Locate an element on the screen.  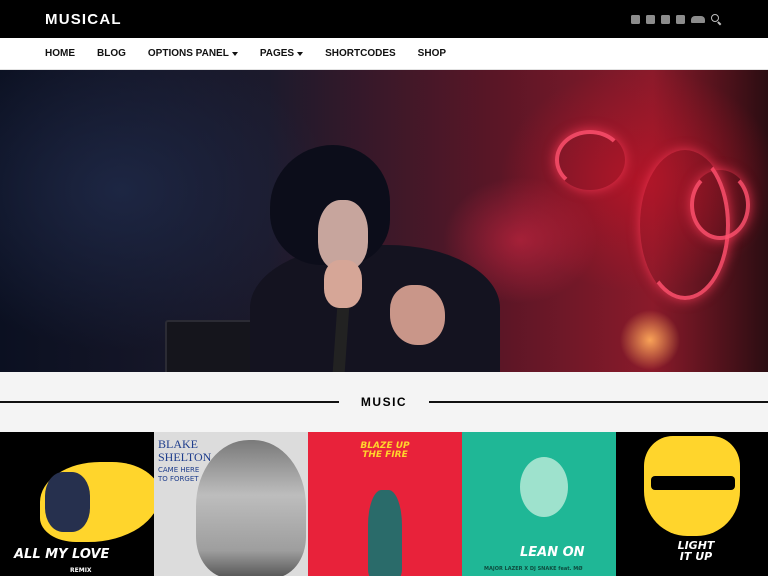
nav-item-shop: SHOP is located at coordinates (432, 53).